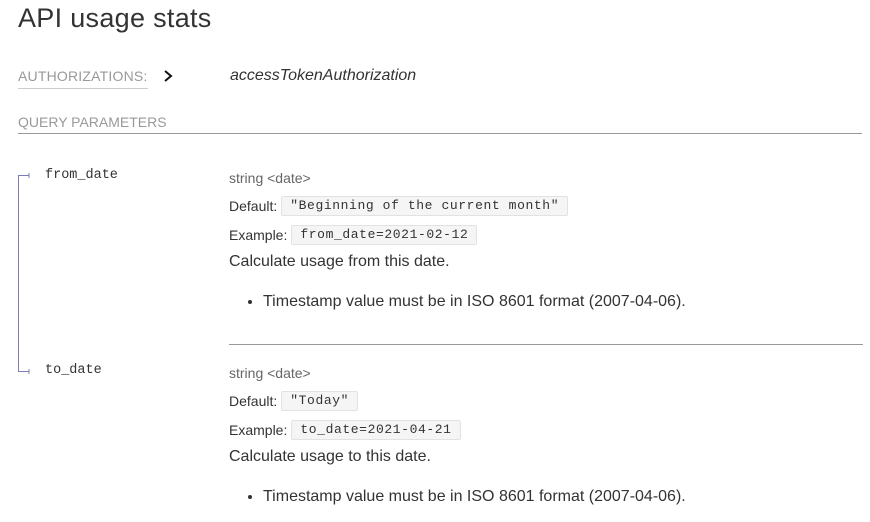 Image resolution: width=870 pixels, height=522 pixels. I want to click on tree-branch-icon, so click(24, 175).